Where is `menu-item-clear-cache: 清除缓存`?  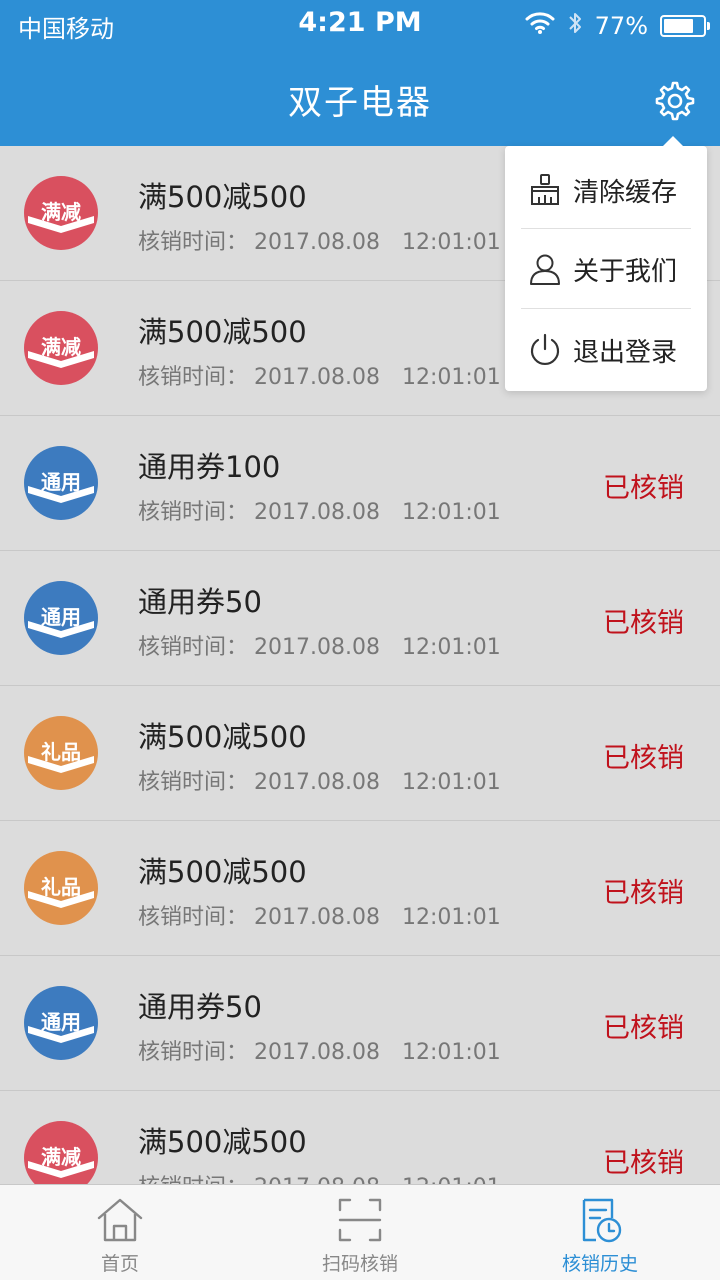
menu-item-clear-cache: 清除缓存 is located at coordinates (606, 190).